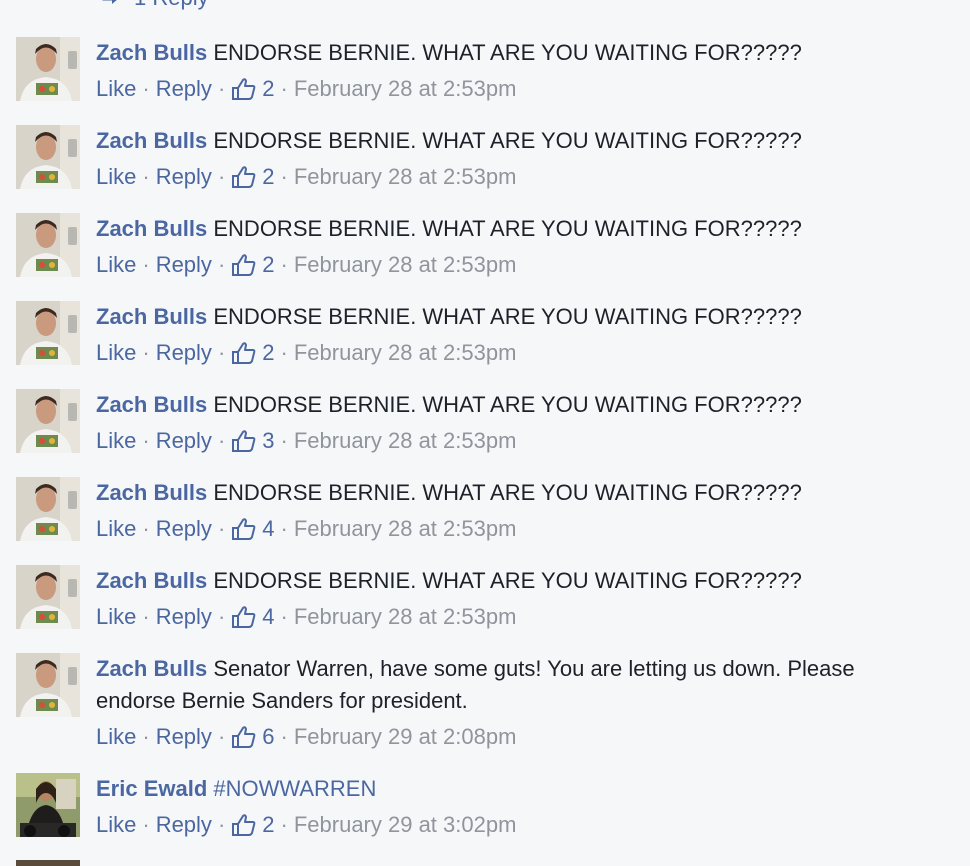 Image resolution: width=970 pixels, height=866 pixels. Describe the element at coordinates (268, 440) in the screenshot. I see `like-count-value: 3` at that location.